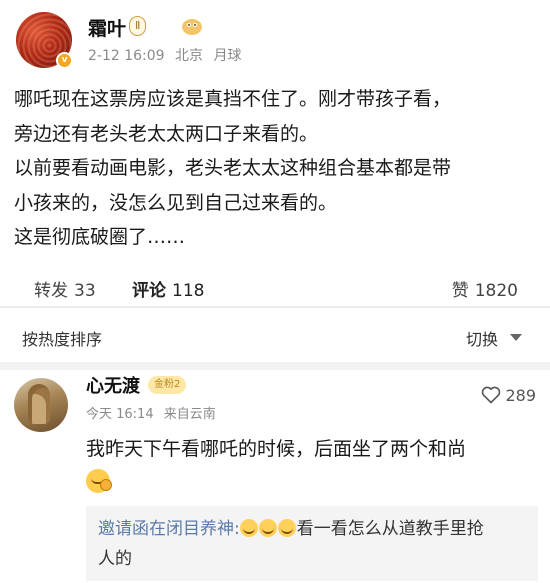  Describe the element at coordinates (233, 168) in the screenshot. I see `post-line: 以前要看动画电影，老头老太太这种组合基本都是带` at that location.